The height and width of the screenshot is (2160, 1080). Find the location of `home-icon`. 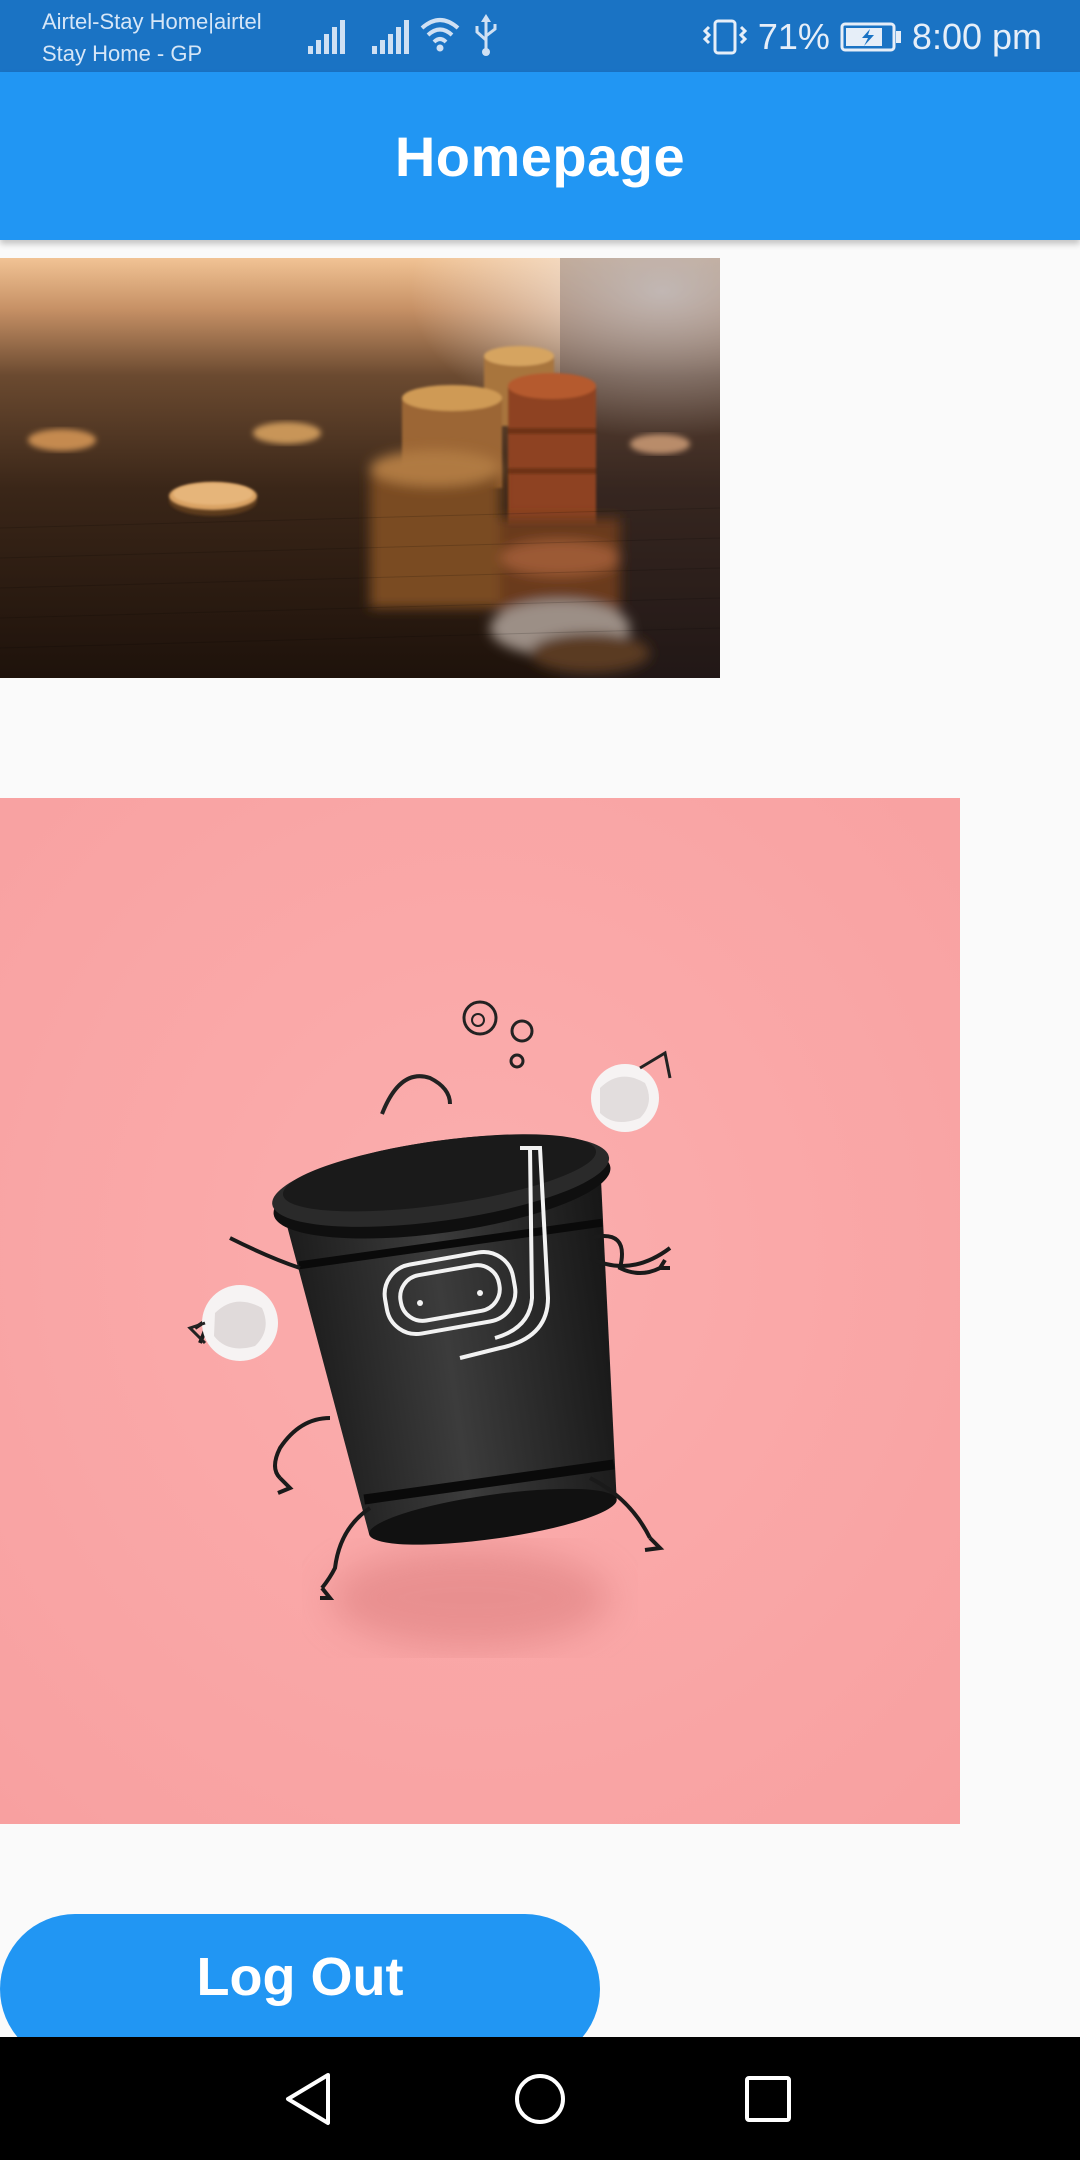

home-icon is located at coordinates (540, 2099).